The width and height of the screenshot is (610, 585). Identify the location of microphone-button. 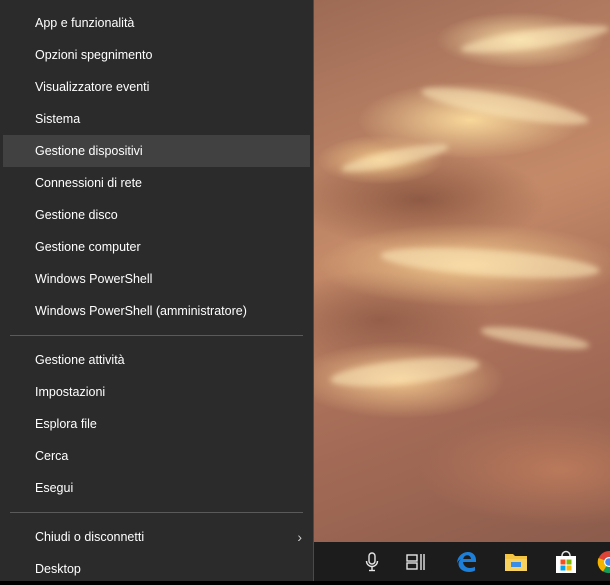
(372, 561).